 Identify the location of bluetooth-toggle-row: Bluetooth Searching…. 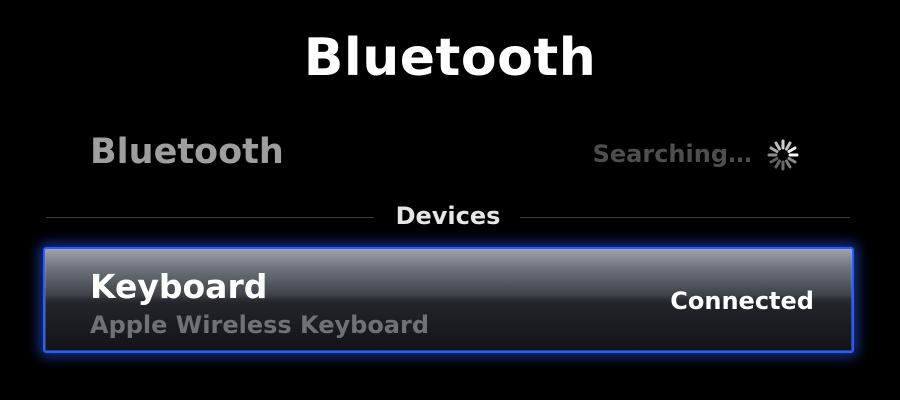
(450, 155).